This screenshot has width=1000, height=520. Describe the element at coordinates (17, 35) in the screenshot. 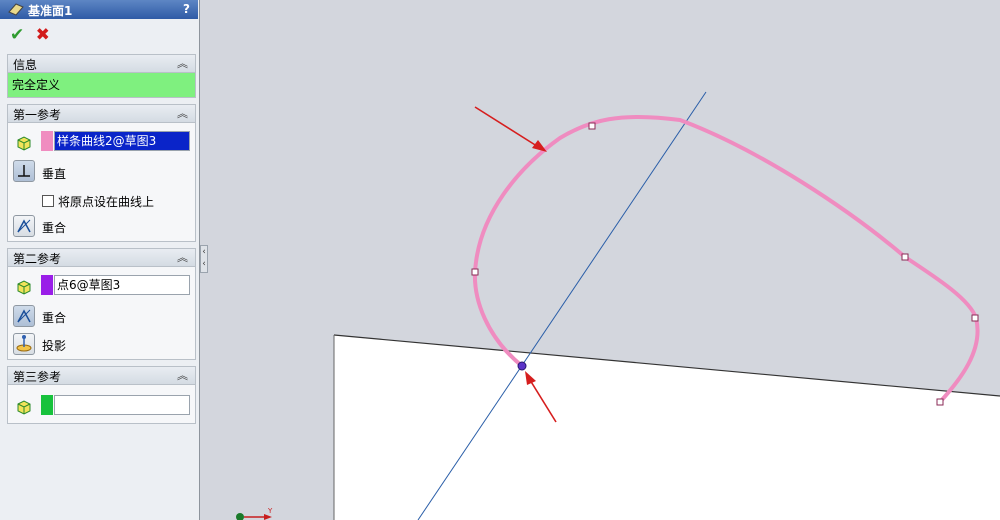

I see `ok-button: ✔` at that location.